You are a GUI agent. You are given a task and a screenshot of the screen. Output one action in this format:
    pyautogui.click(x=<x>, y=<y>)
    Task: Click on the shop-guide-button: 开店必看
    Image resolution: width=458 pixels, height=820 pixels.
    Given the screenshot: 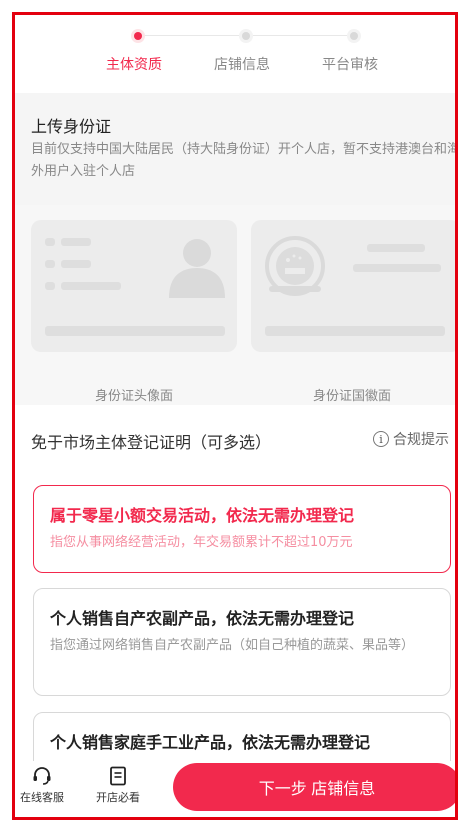 What is the action you would take?
    pyautogui.click(x=118, y=785)
    